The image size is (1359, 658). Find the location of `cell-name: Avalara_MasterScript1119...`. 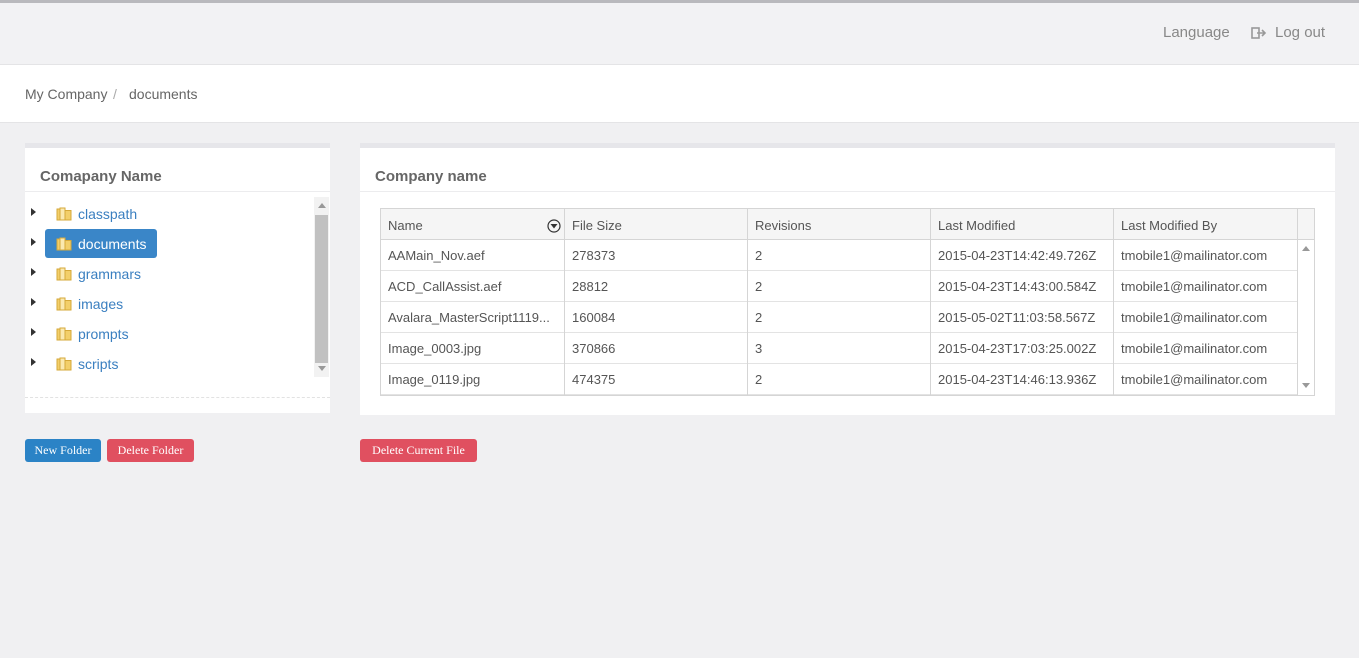

cell-name: Avalara_MasterScript1119... is located at coordinates (473, 317).